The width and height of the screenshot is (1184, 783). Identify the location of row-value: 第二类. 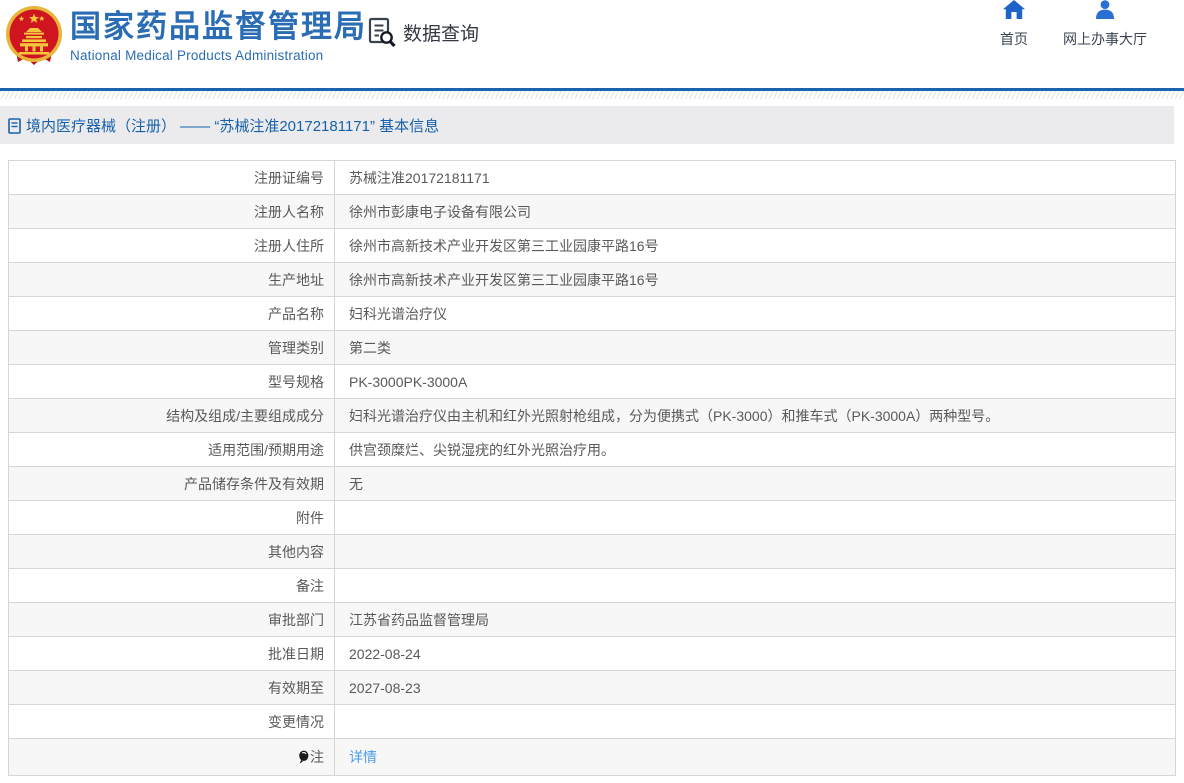
(755, 347).